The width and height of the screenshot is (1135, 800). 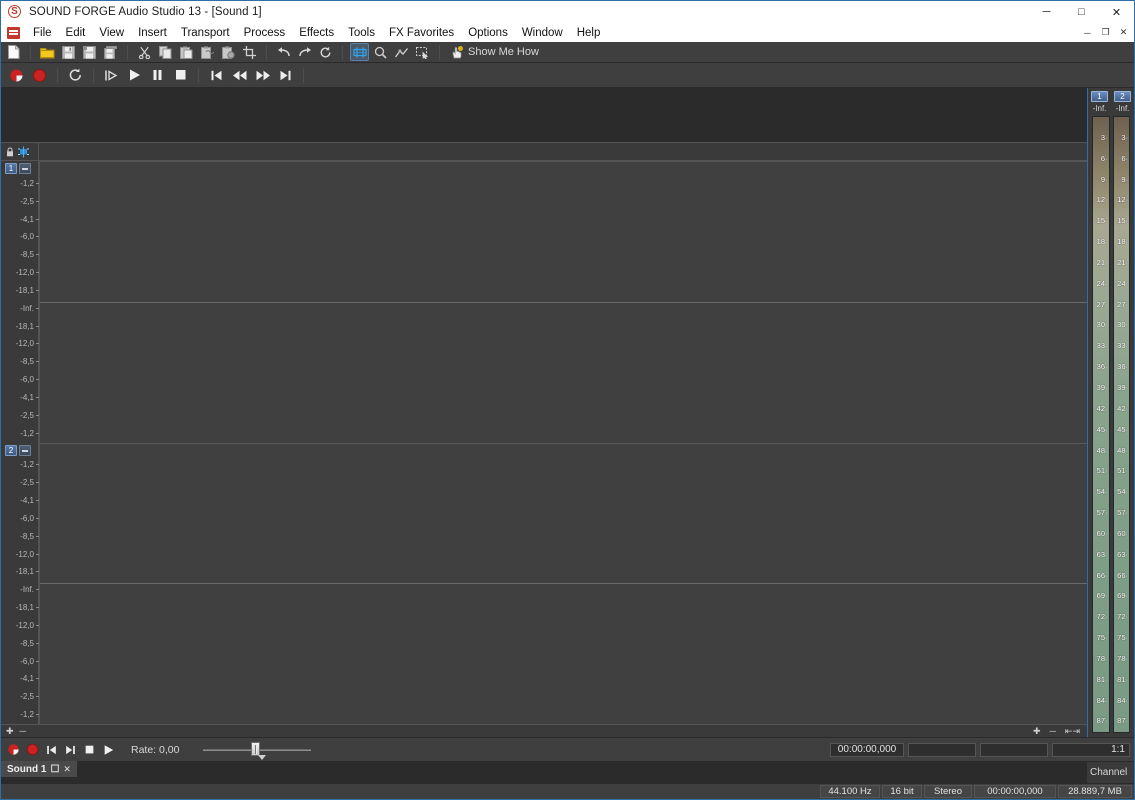 I want to click on envelope-tool-button, so click(x=401, y=52).